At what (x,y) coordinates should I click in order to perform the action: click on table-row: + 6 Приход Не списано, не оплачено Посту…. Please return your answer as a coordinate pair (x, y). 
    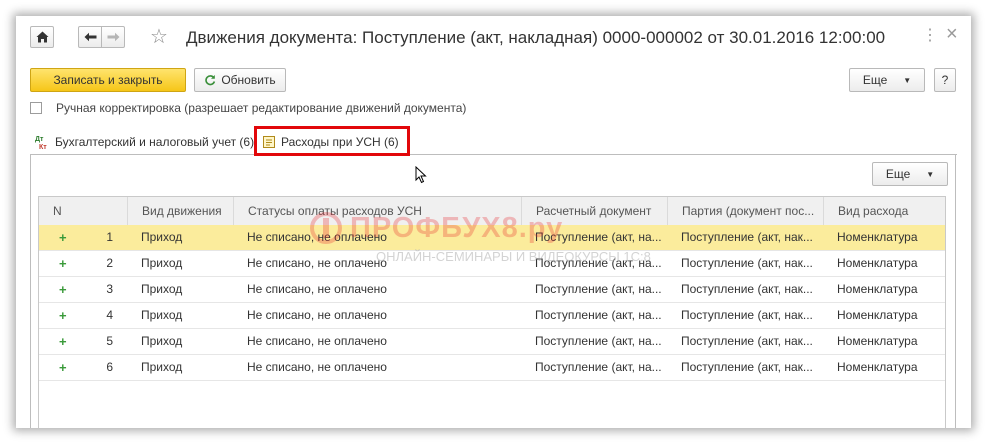
    Looking at the image, I should click on (492, 368).